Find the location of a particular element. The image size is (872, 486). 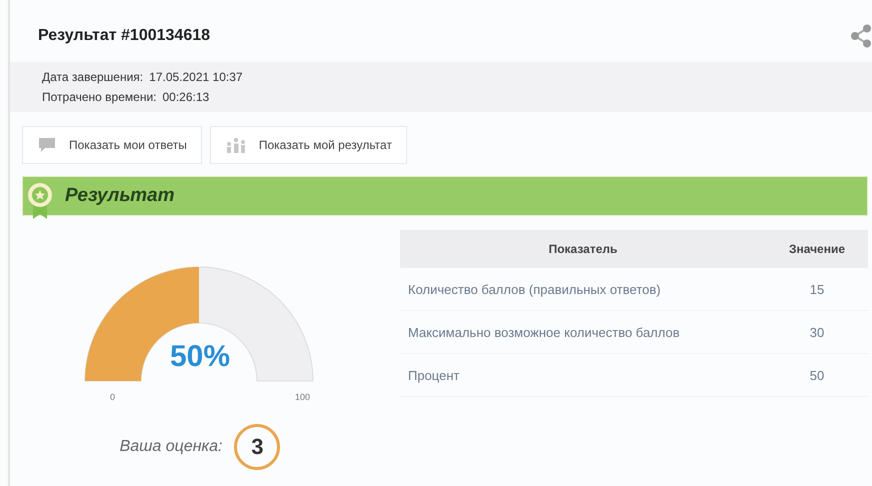

share-icon is located at coordinates (861, 36).